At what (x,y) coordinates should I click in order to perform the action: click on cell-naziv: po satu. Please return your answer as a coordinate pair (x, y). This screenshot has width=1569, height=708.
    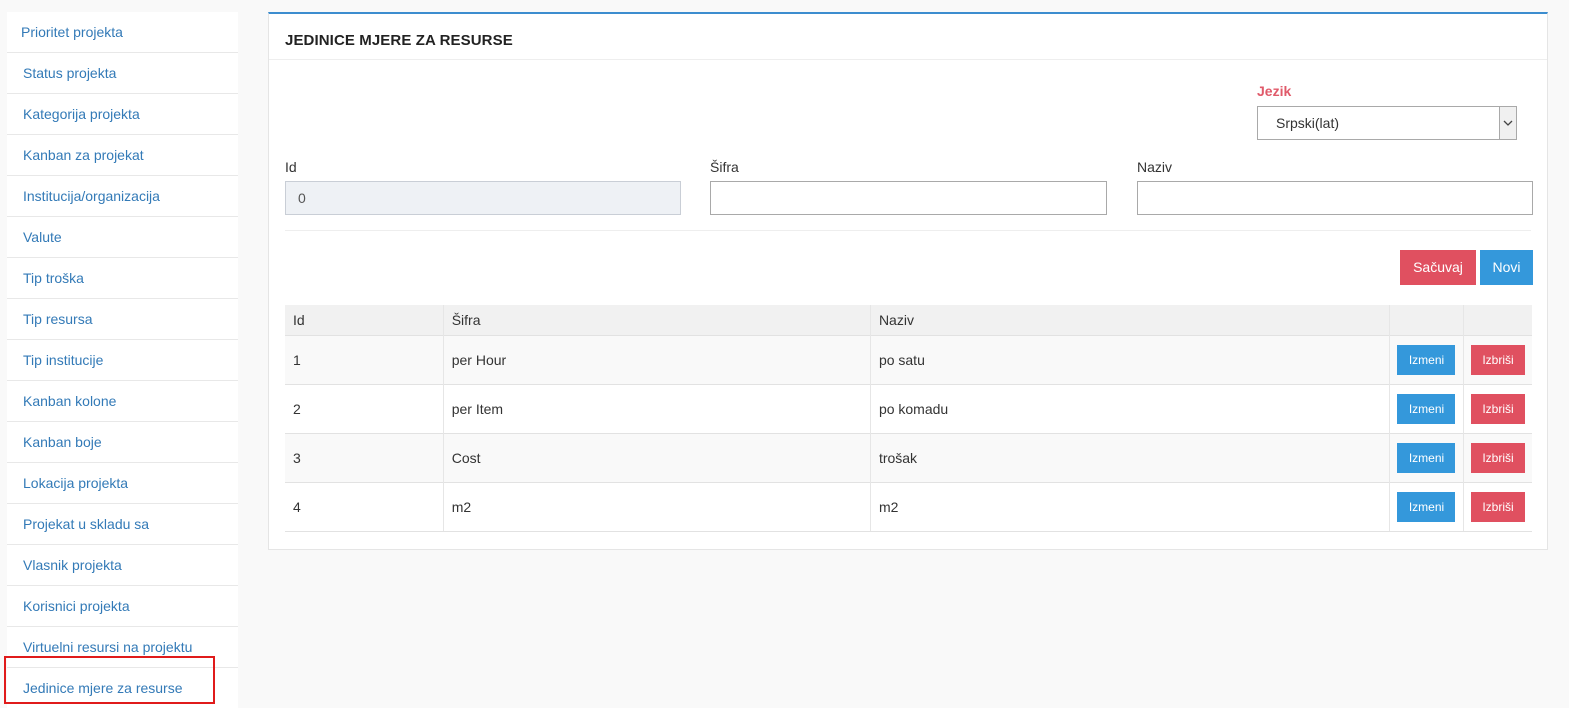
    Looking at the image, I should click on (1130, 360).